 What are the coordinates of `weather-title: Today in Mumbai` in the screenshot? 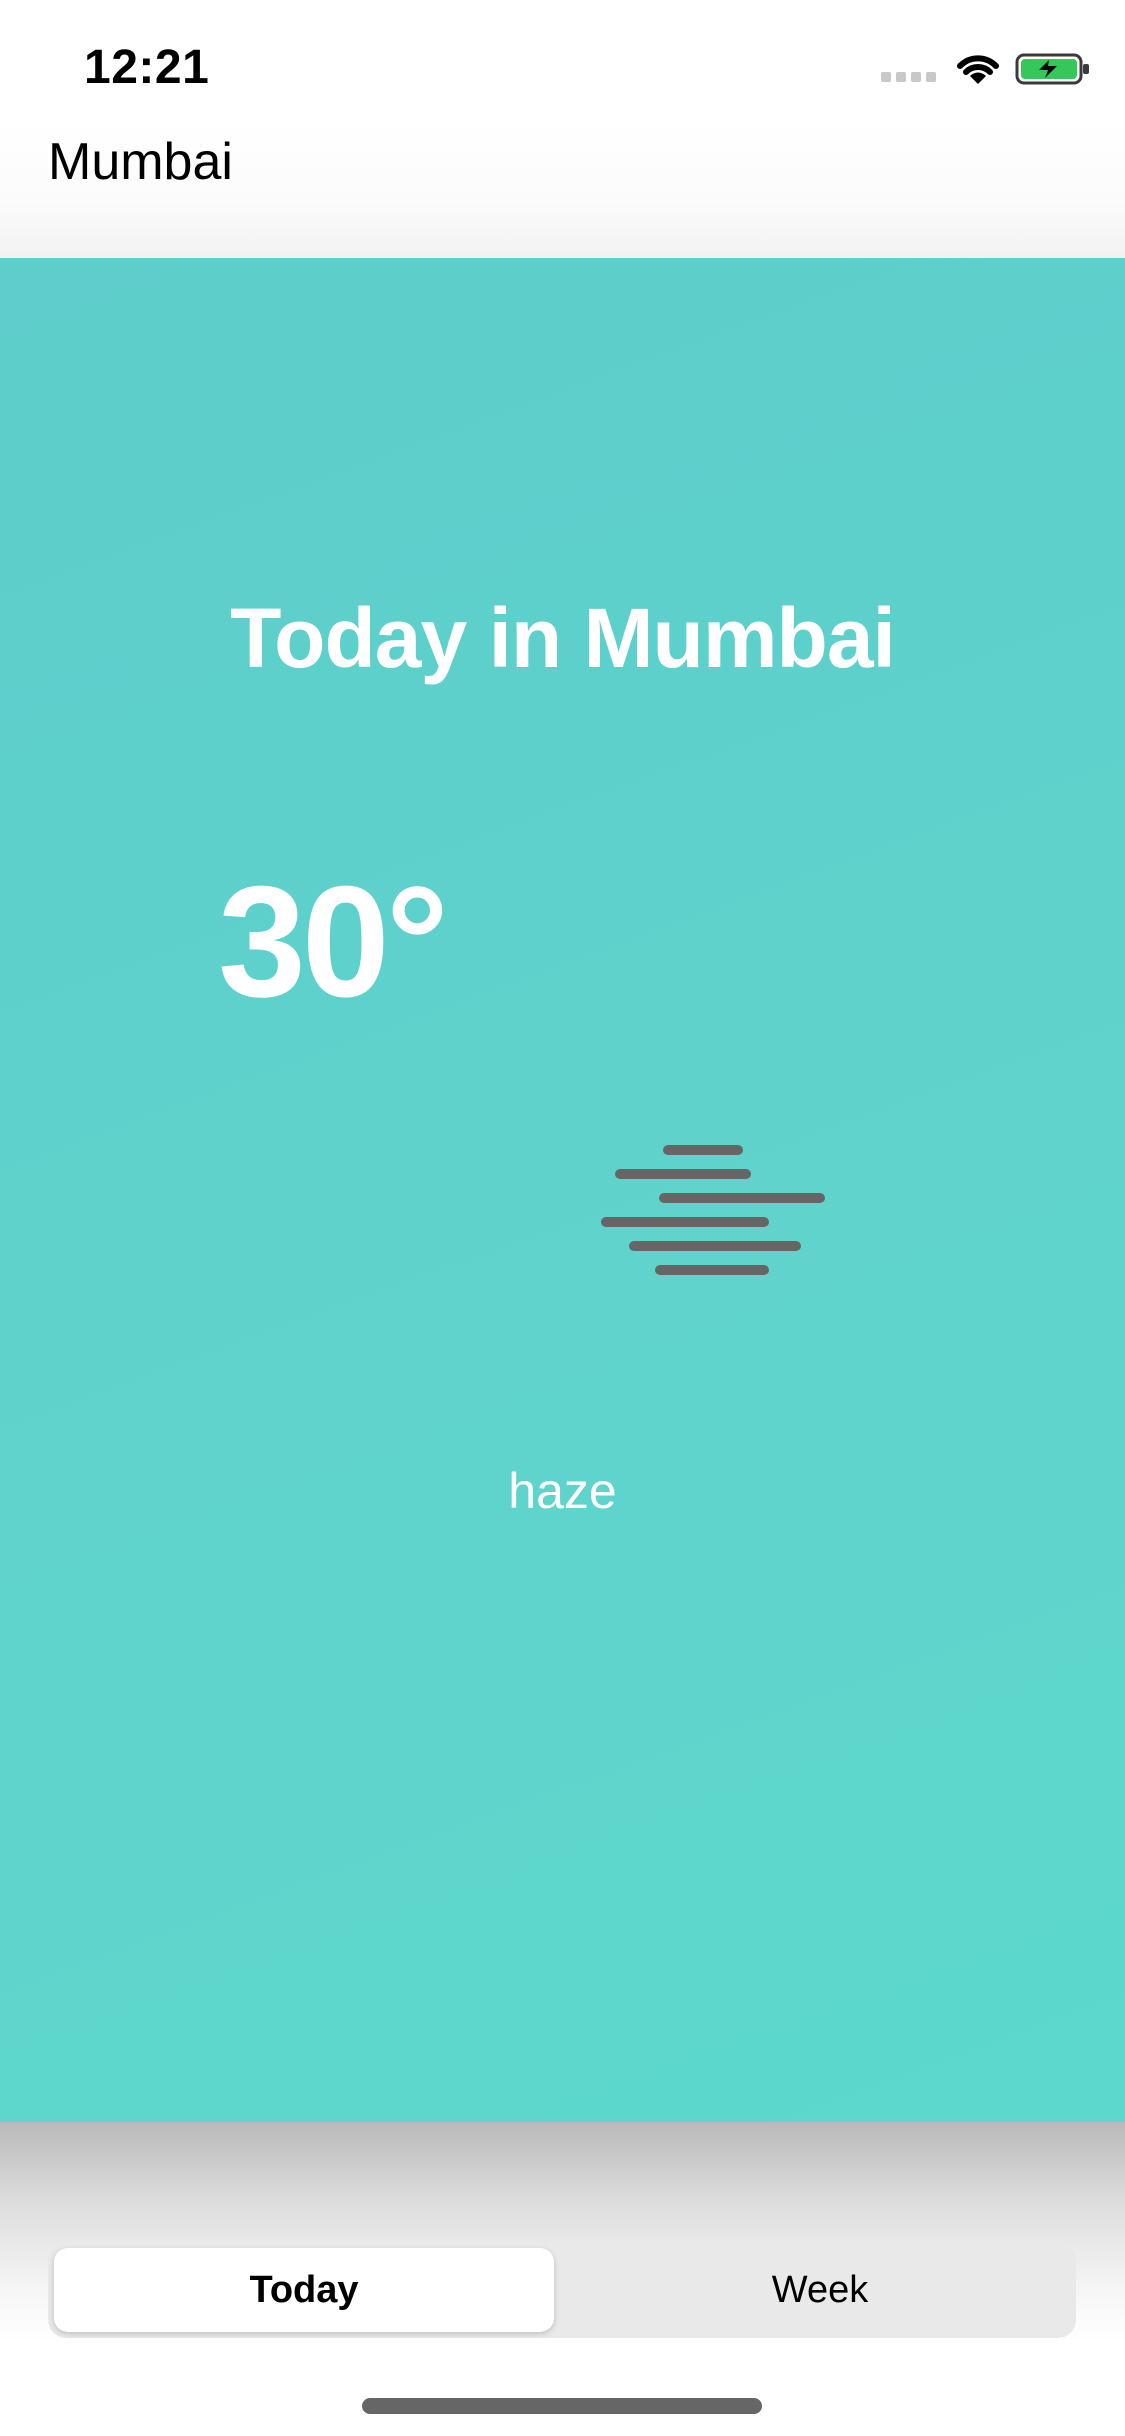 It's located at (563, 638).